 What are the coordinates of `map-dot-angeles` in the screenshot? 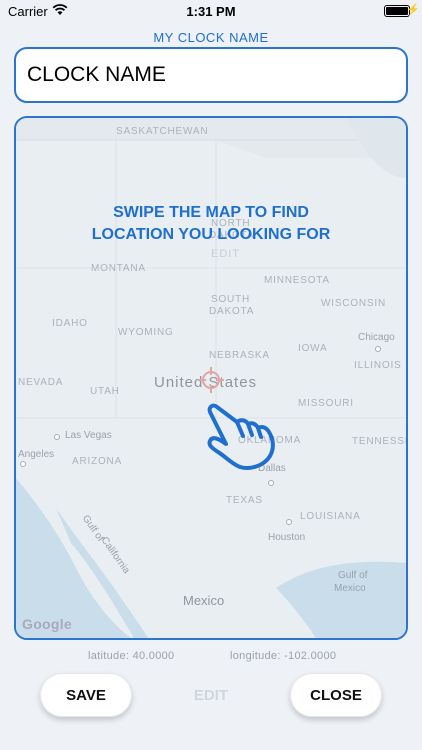 It's located at (23, 464).